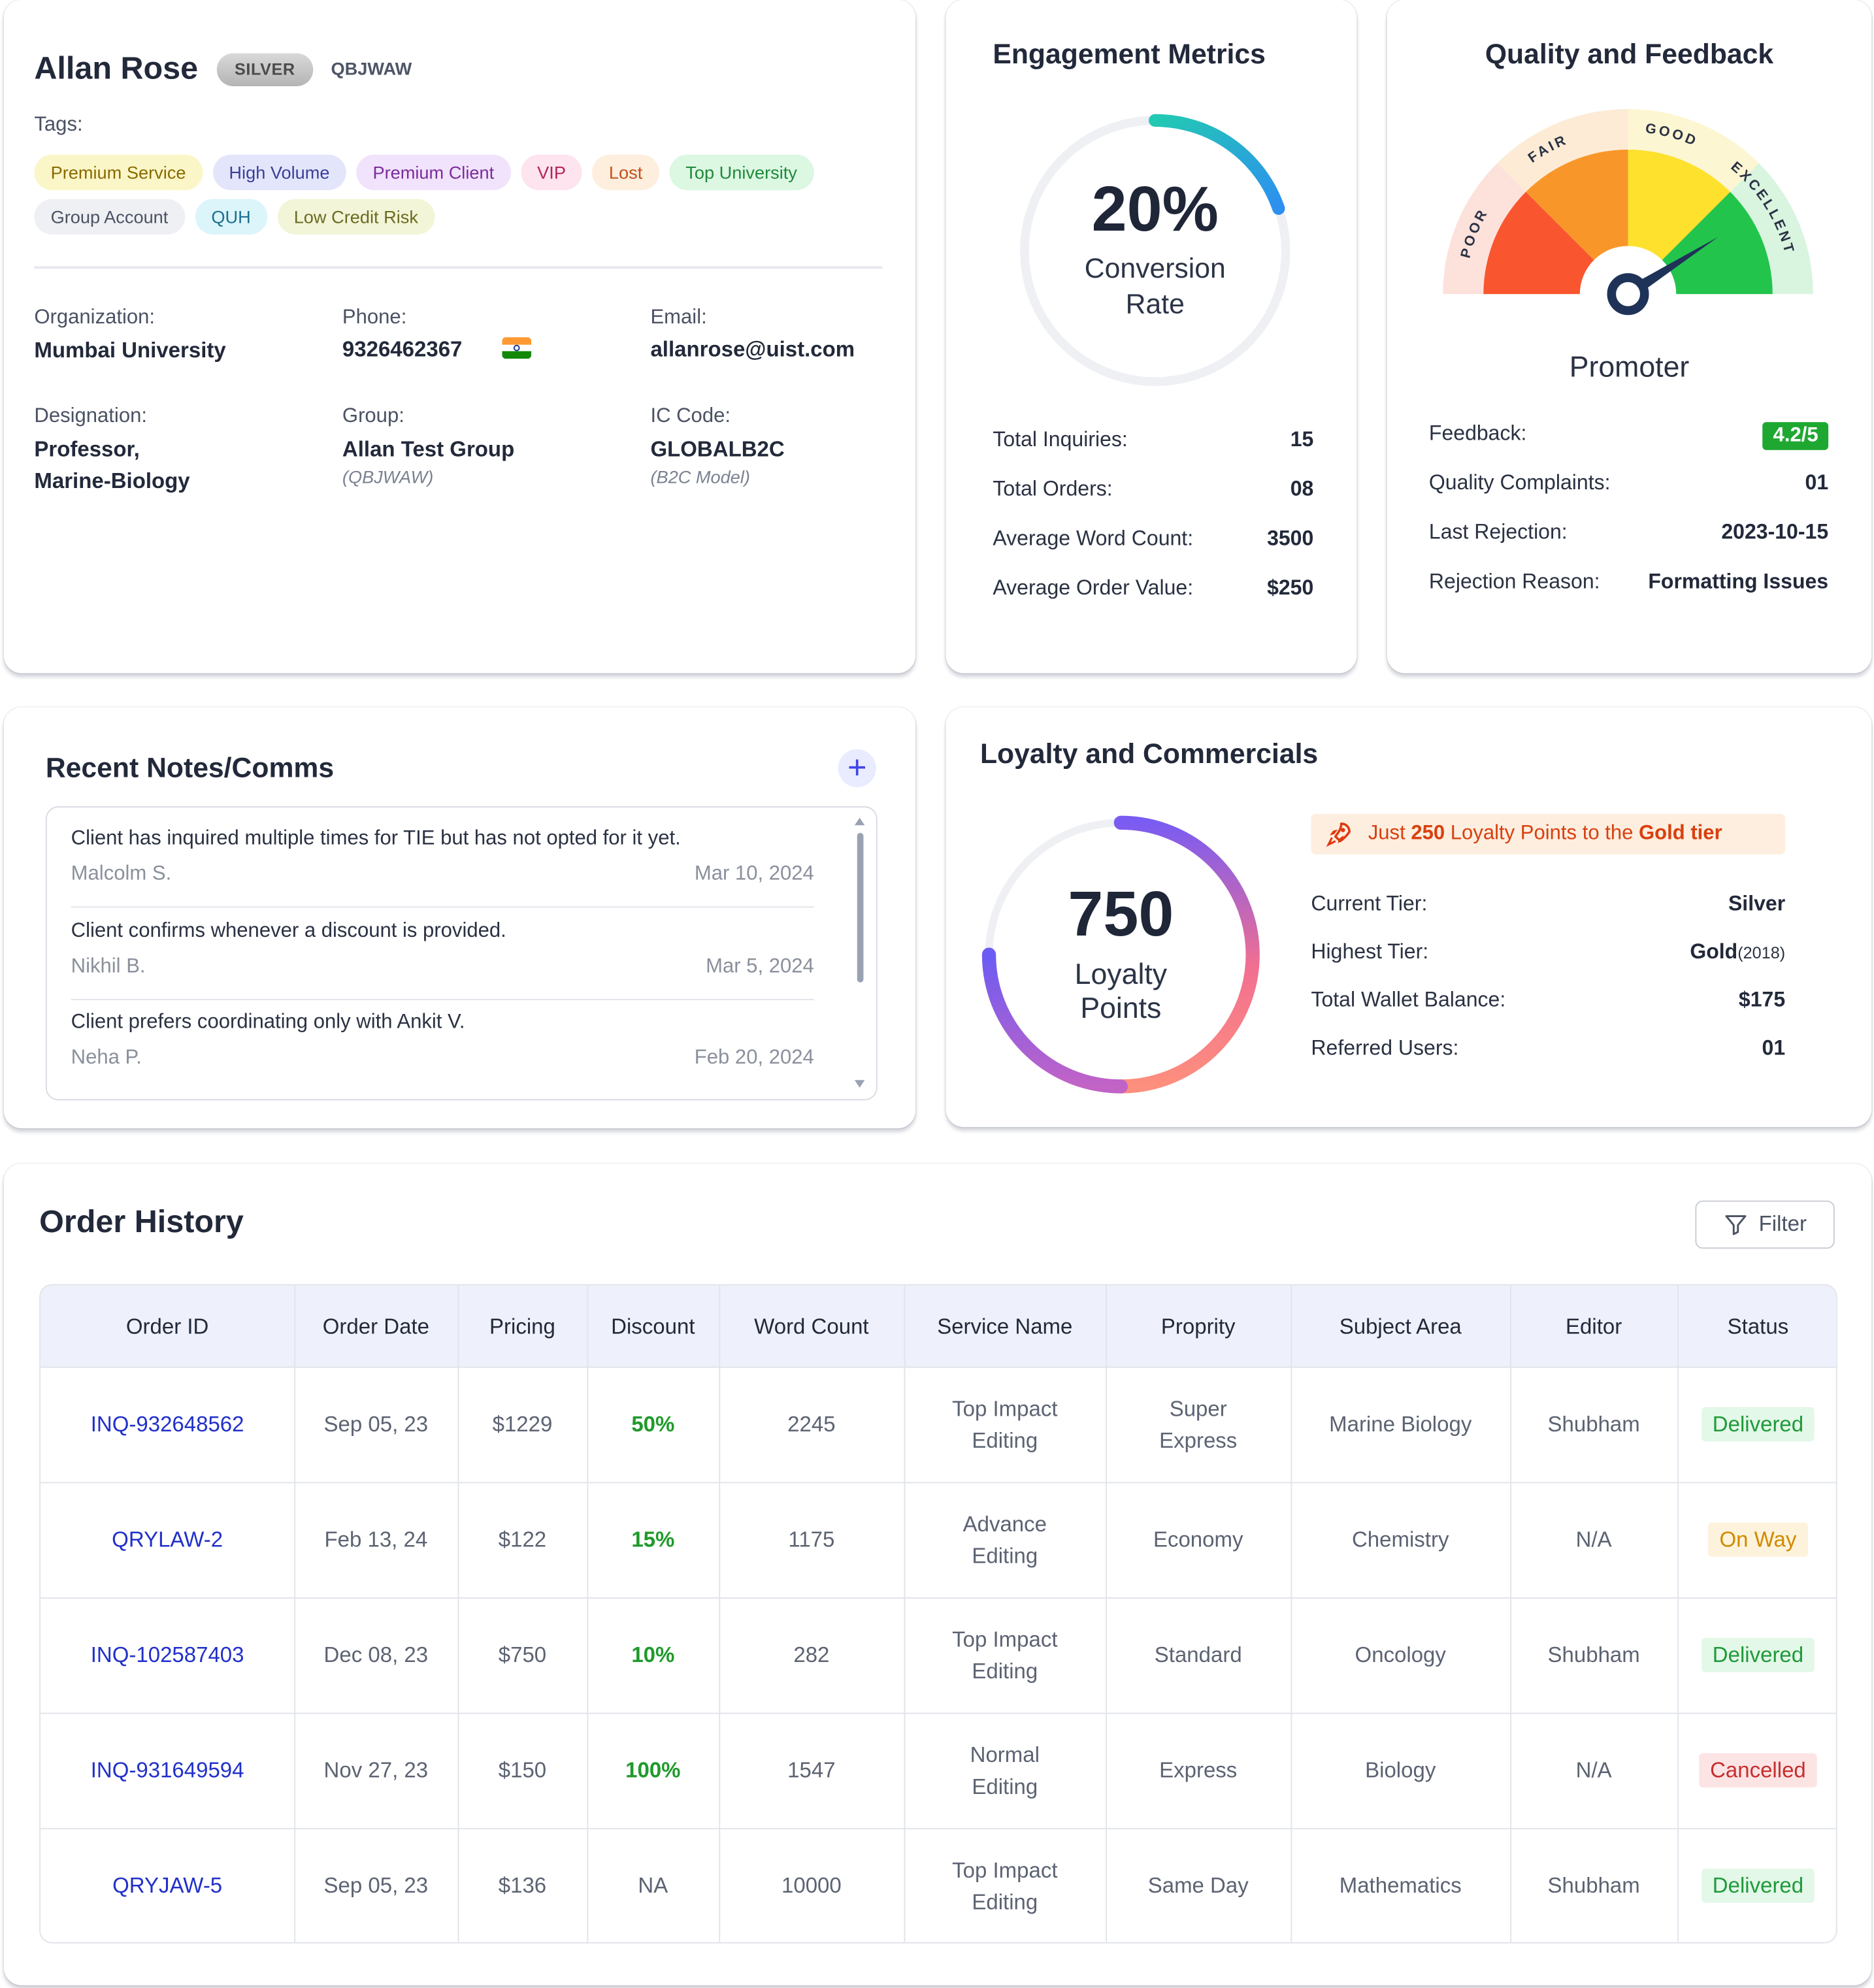 The width and height of the screenshot is (1874, 1988). I want to click on date-value: Nov 27, 23, so click(376, 1771).